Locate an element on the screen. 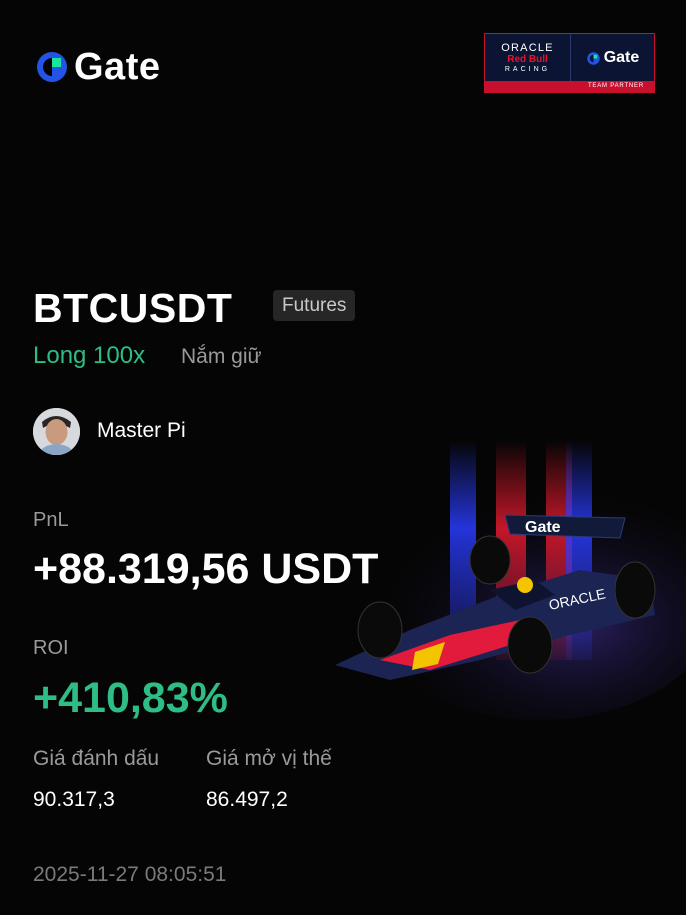 Image resolution: width=686 pixels, height=915 pixels. roi-label: ROI is located at coordinates (51, 648).